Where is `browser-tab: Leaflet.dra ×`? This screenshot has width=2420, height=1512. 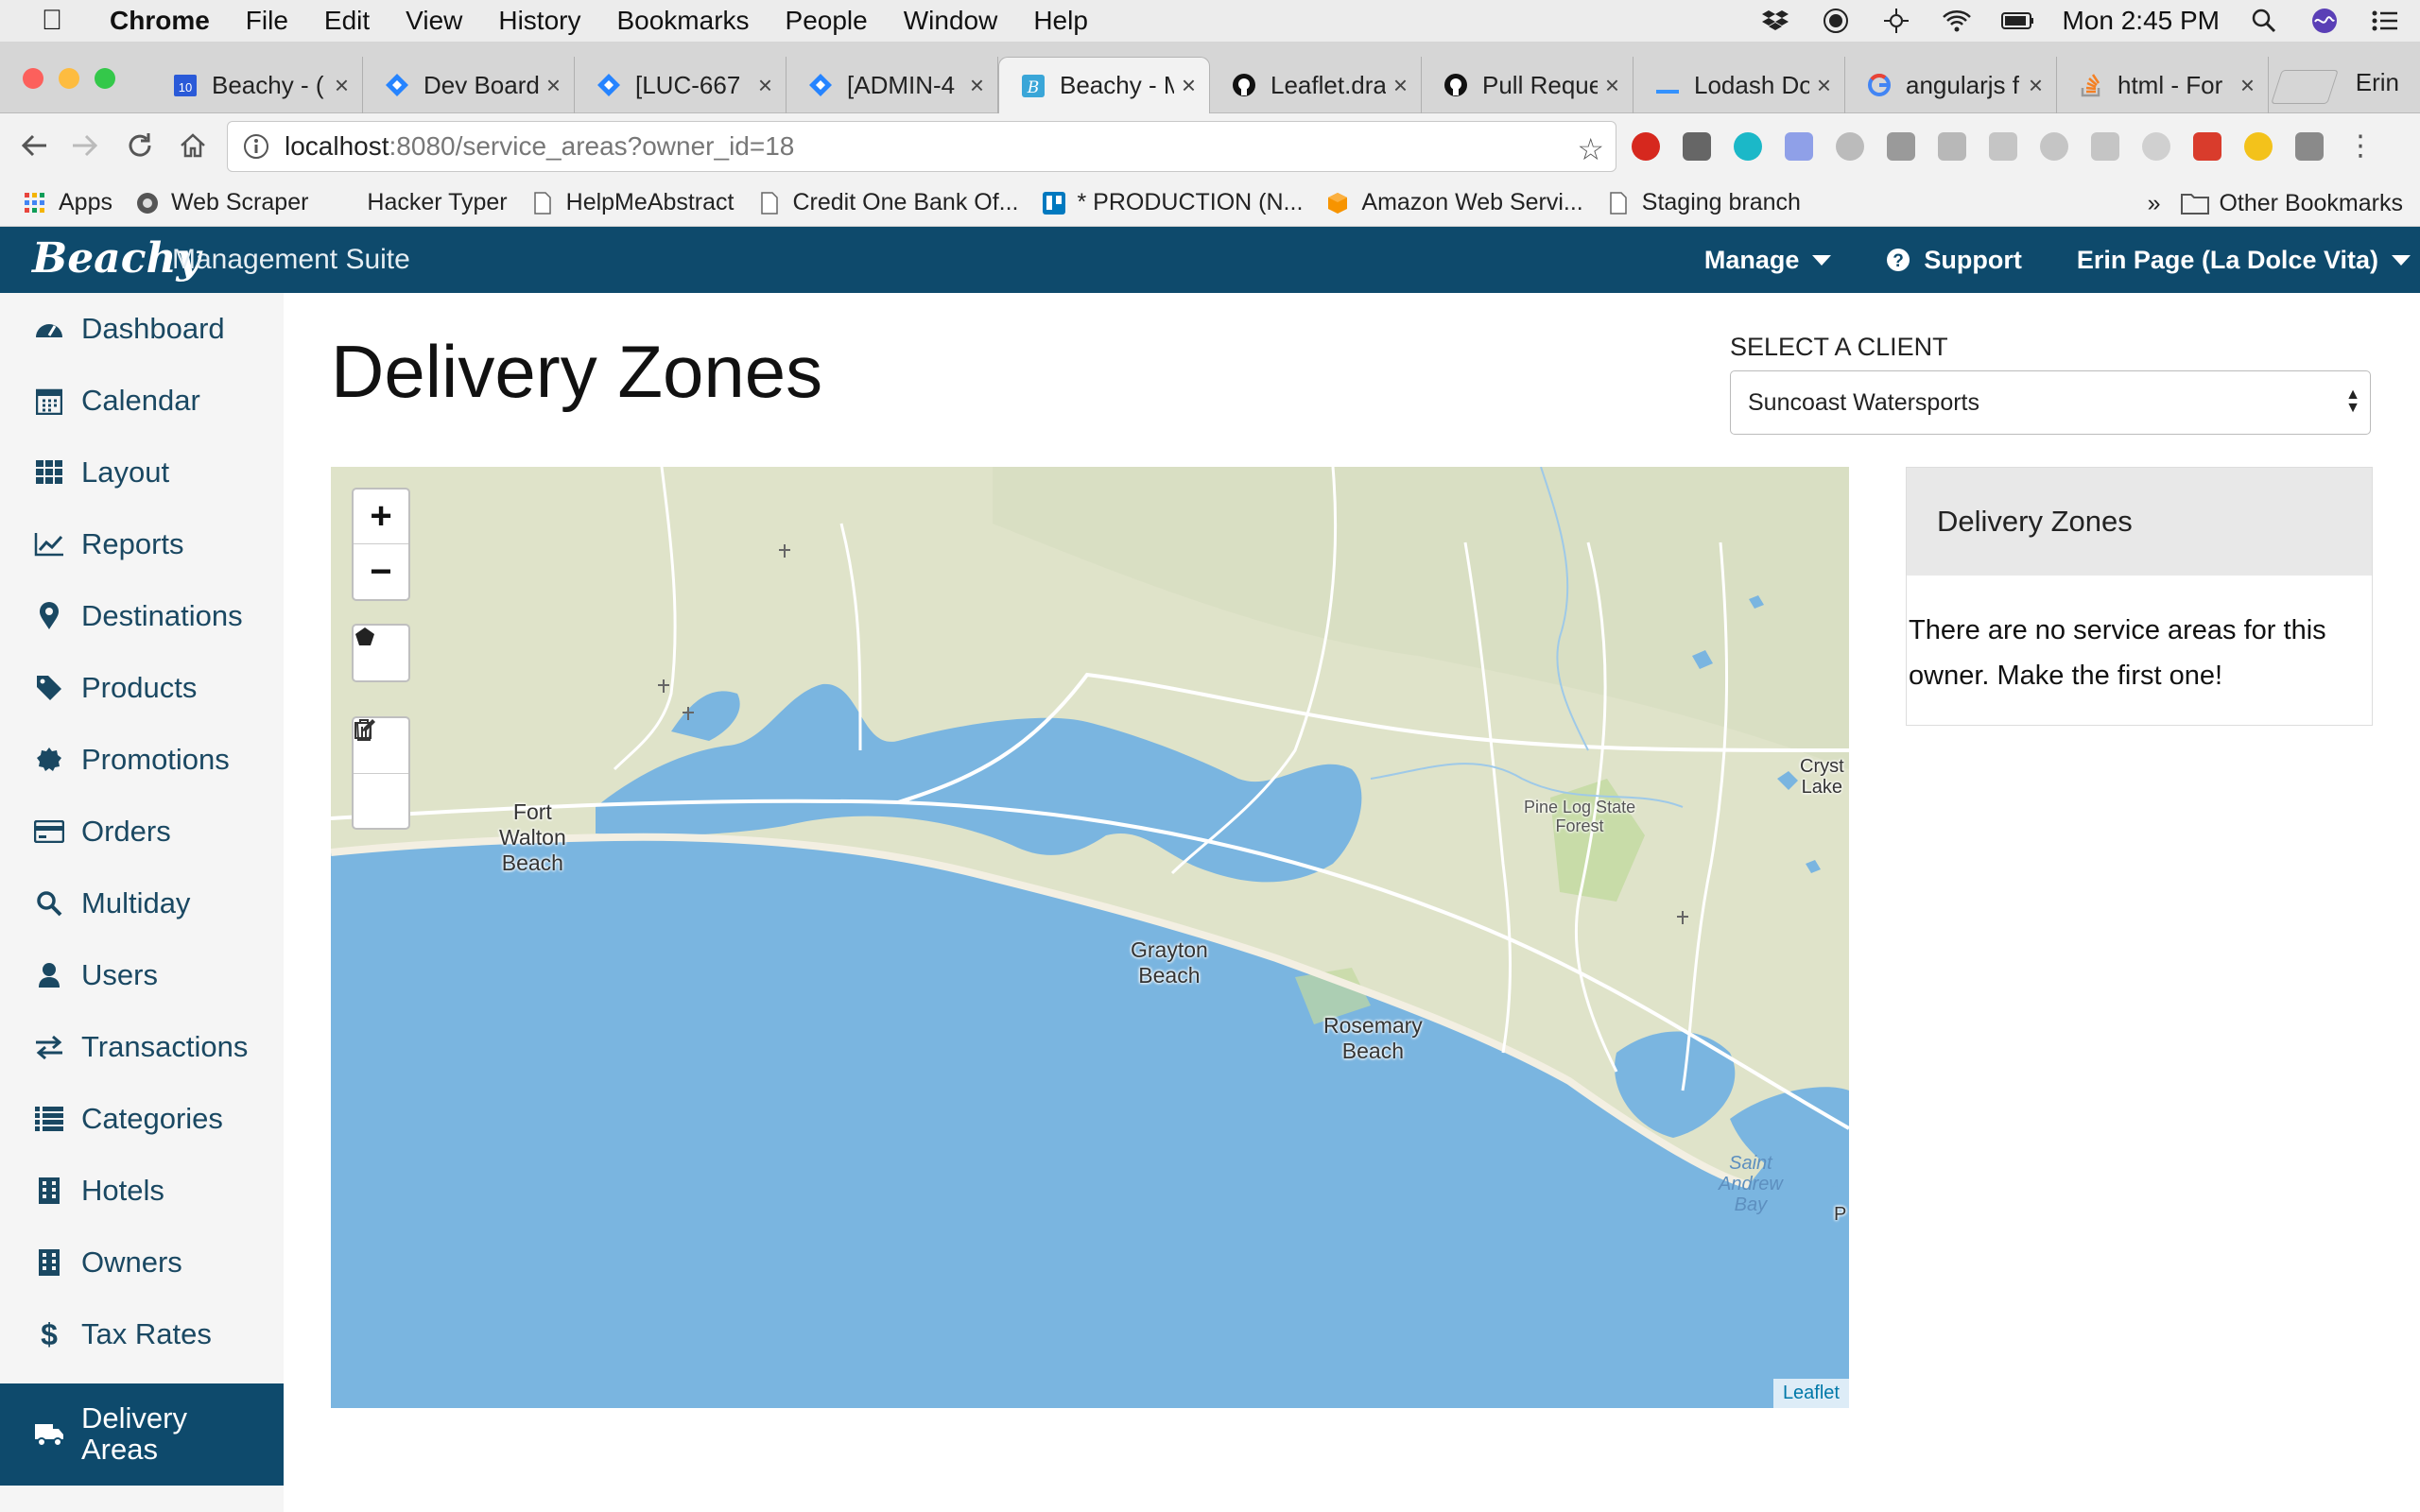 browser-tab: Leaflet.dra × is located at coordinates (1316, 85).